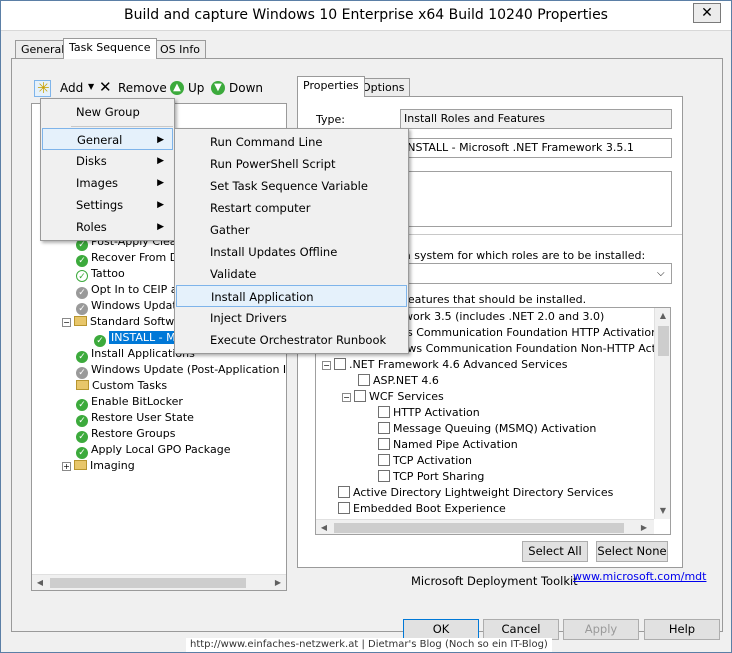 This screenshot has width=732, height=653. Describe the element at coordinates (142, 88) in the screenshot. I see `remove-button: Remove` at that location.